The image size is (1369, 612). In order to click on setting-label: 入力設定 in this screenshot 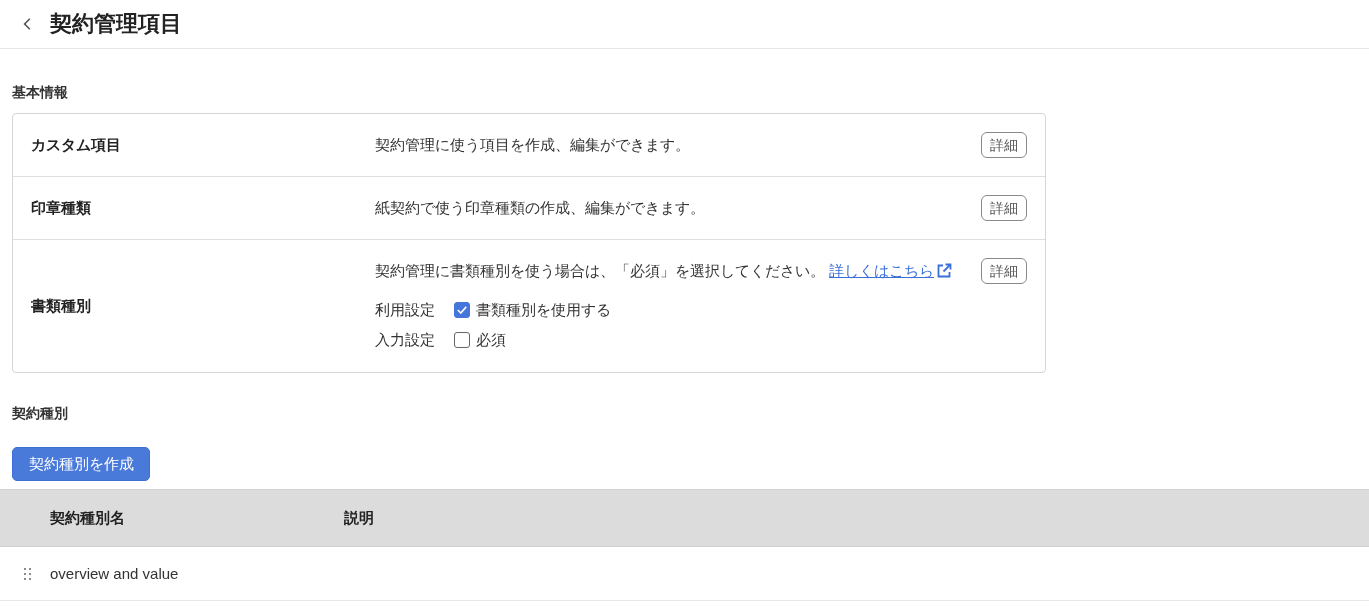, I will do `click(405, 340)`.